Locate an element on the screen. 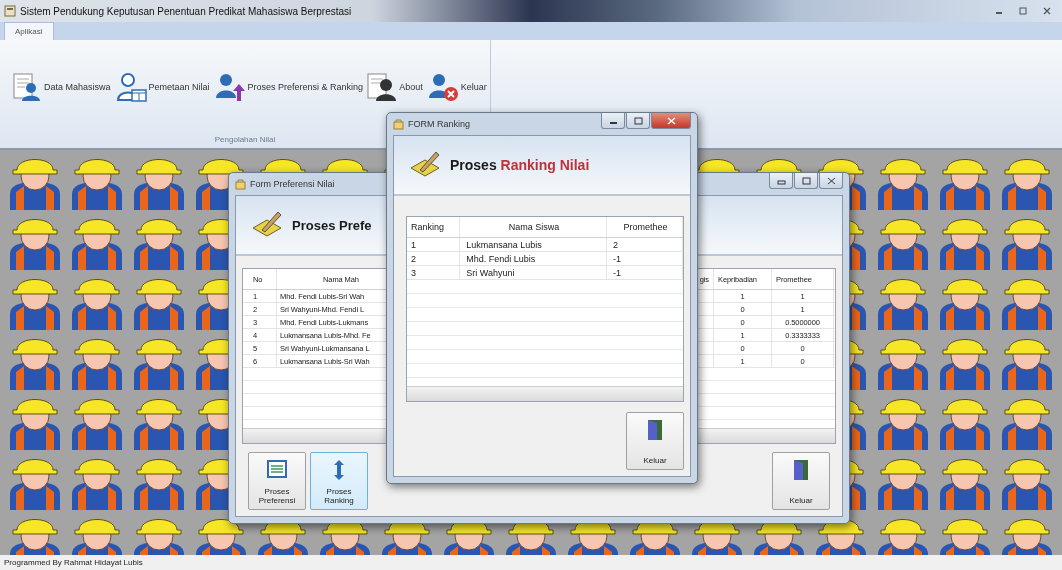 This screenshot has width=1062, height=570. column-header: Promethee is located at coordinates (644, 227).